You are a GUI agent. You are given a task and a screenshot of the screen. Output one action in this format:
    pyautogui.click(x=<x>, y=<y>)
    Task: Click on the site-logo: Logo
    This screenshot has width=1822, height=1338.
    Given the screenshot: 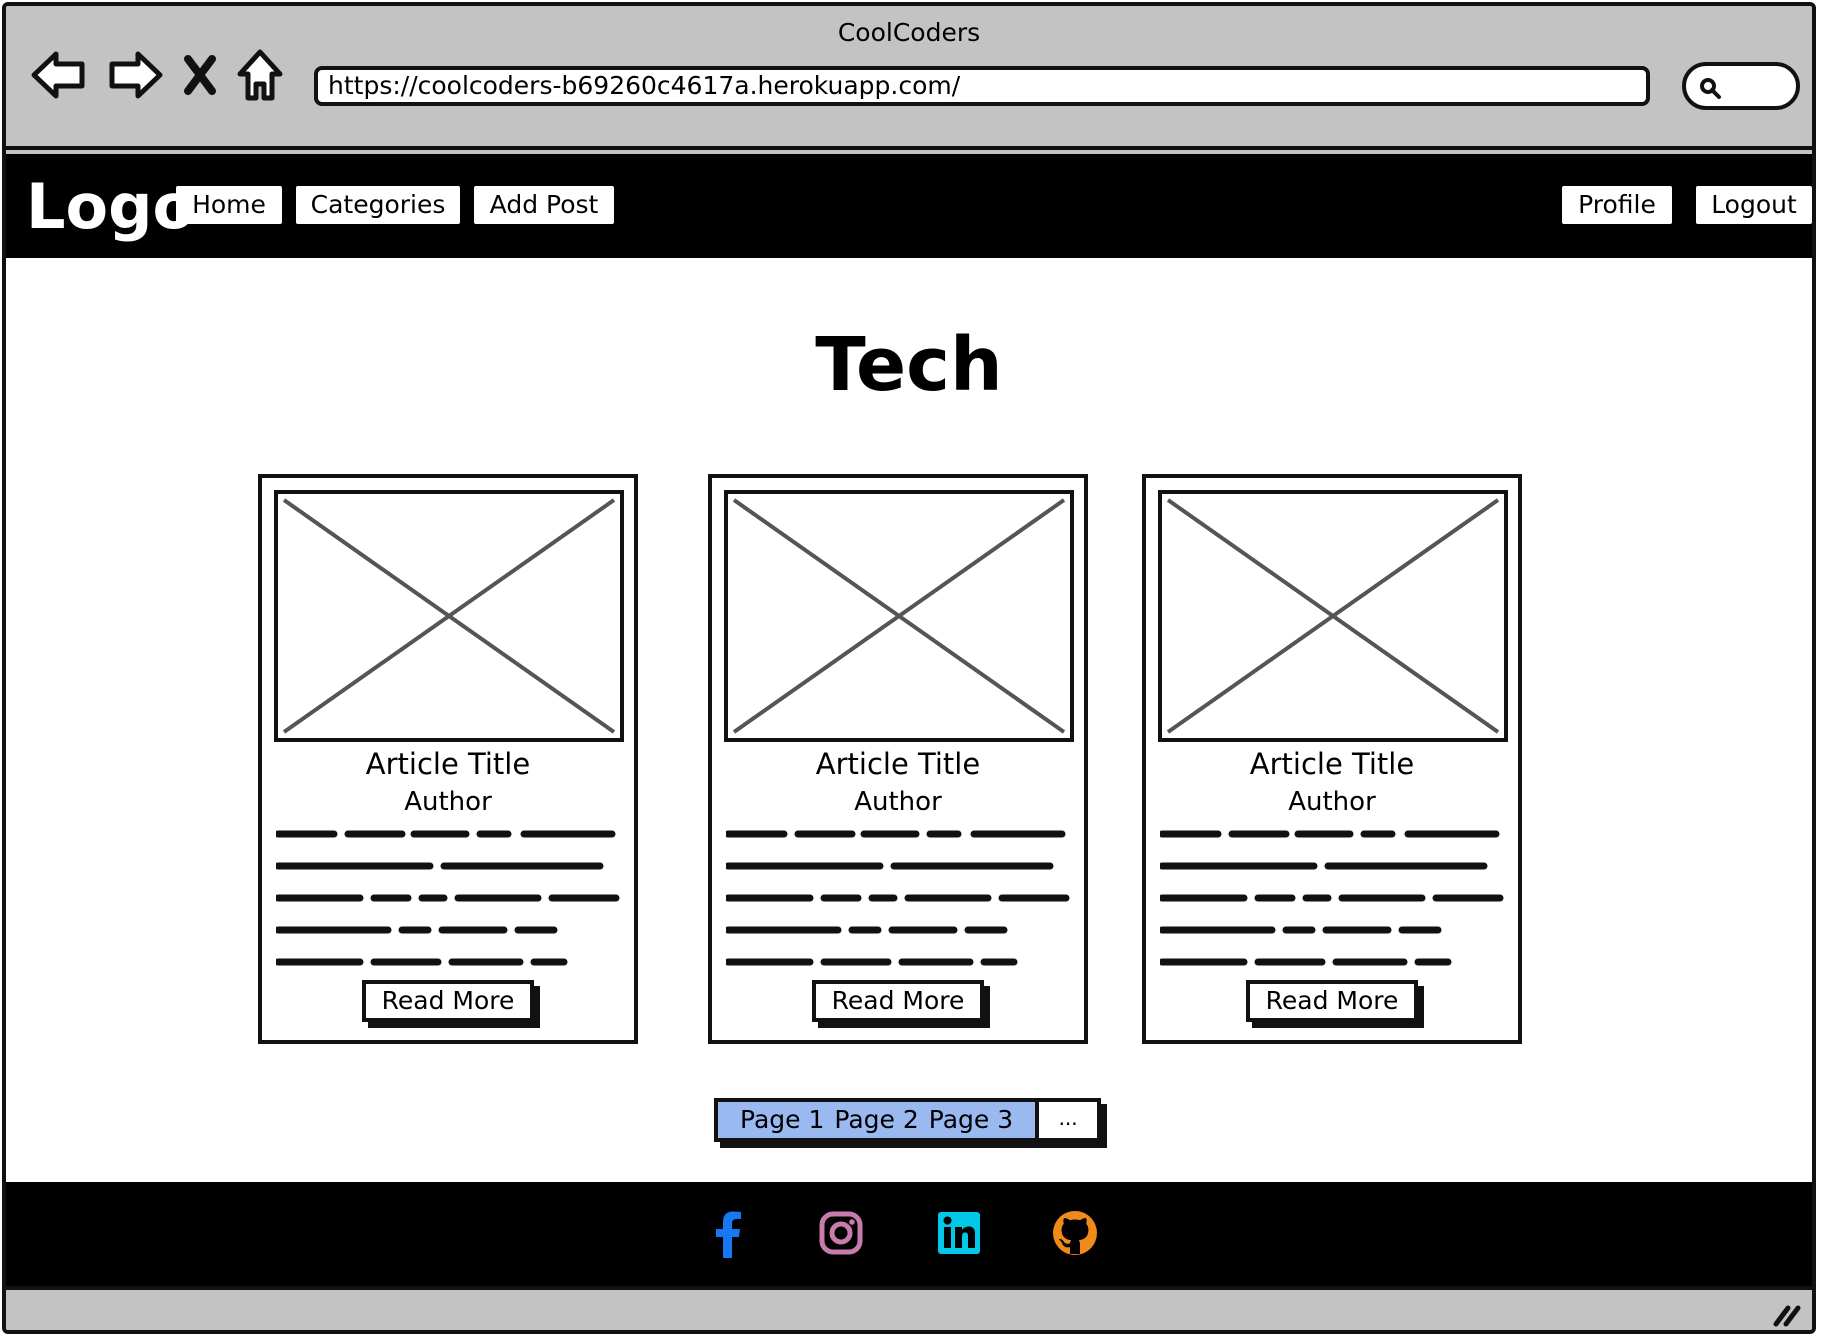 What is the action you would take?
    pyautogui.click(x=110, y=207)
    